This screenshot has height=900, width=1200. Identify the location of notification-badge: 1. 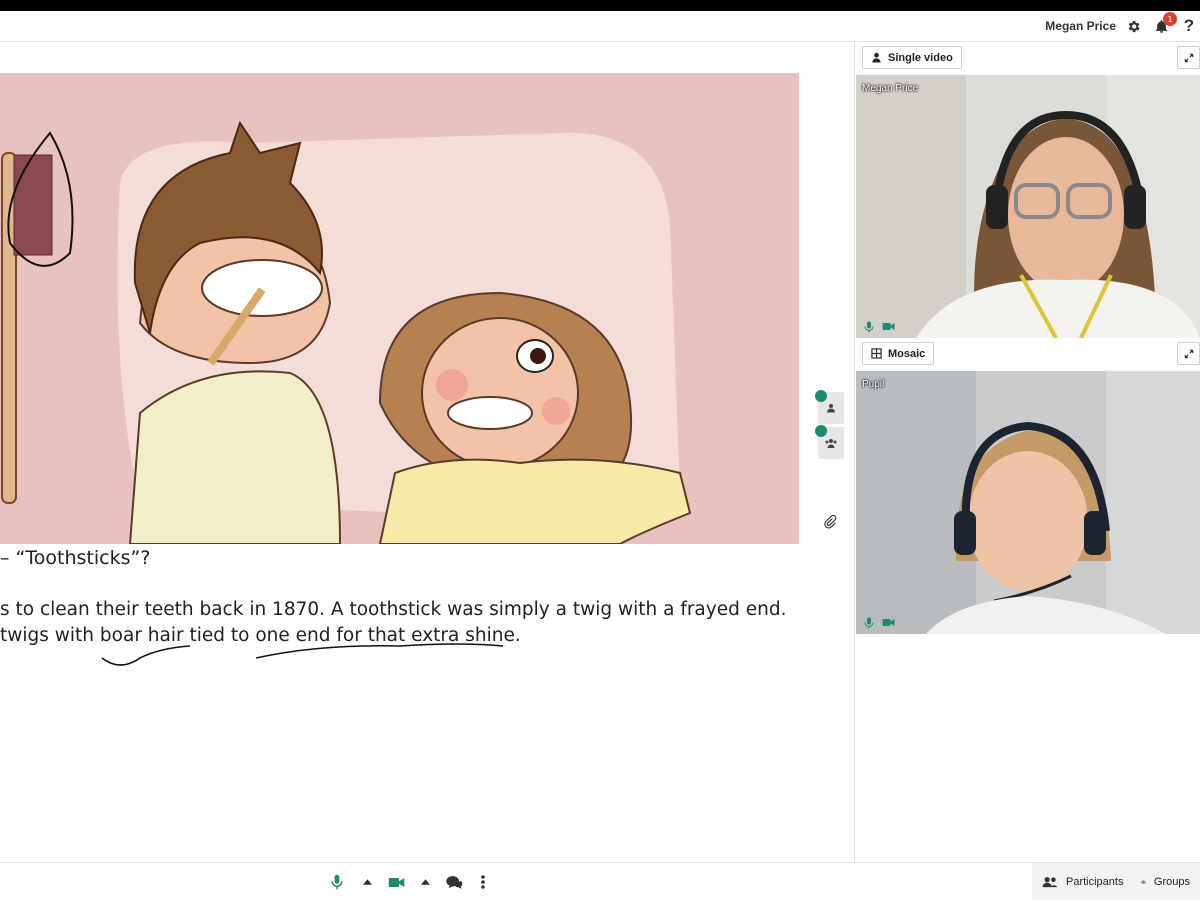
(1170, 19).